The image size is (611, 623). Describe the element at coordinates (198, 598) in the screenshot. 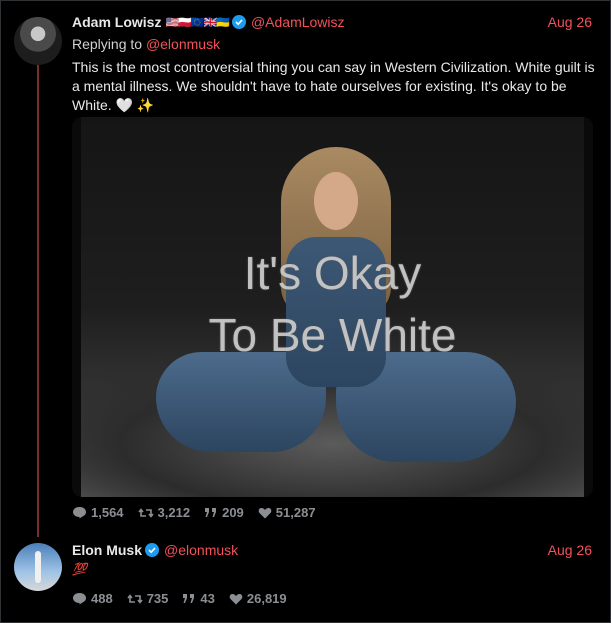

I see `quote-button: 43` at that location.